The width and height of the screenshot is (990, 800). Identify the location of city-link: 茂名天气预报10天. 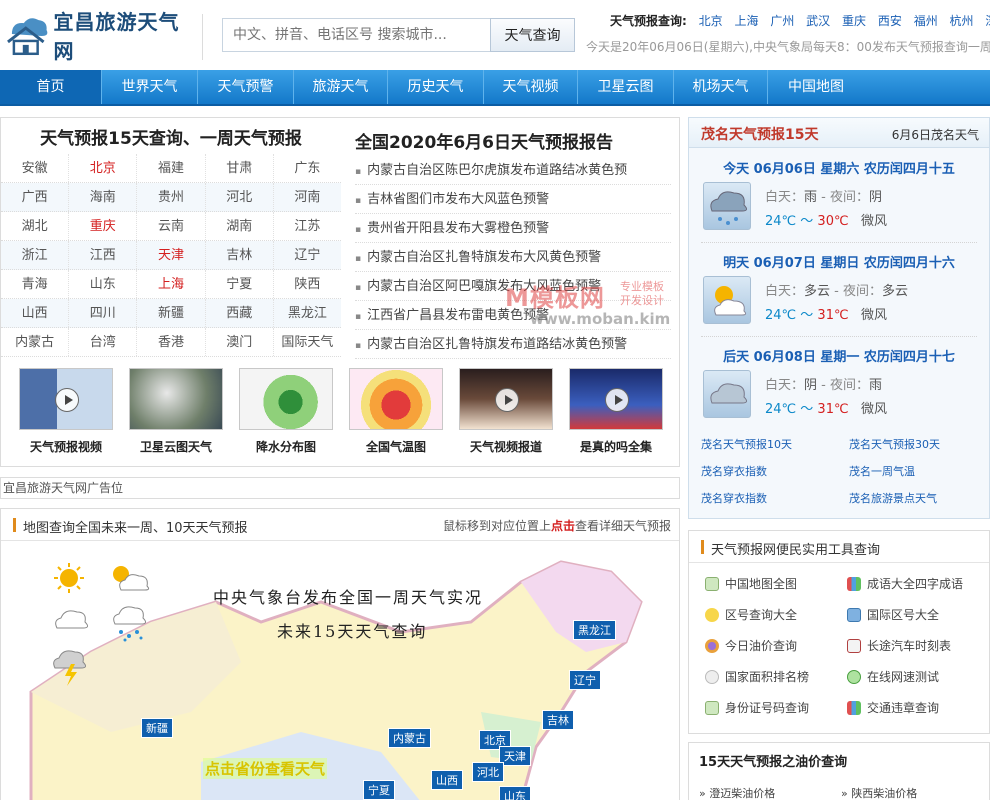
(746, 444).